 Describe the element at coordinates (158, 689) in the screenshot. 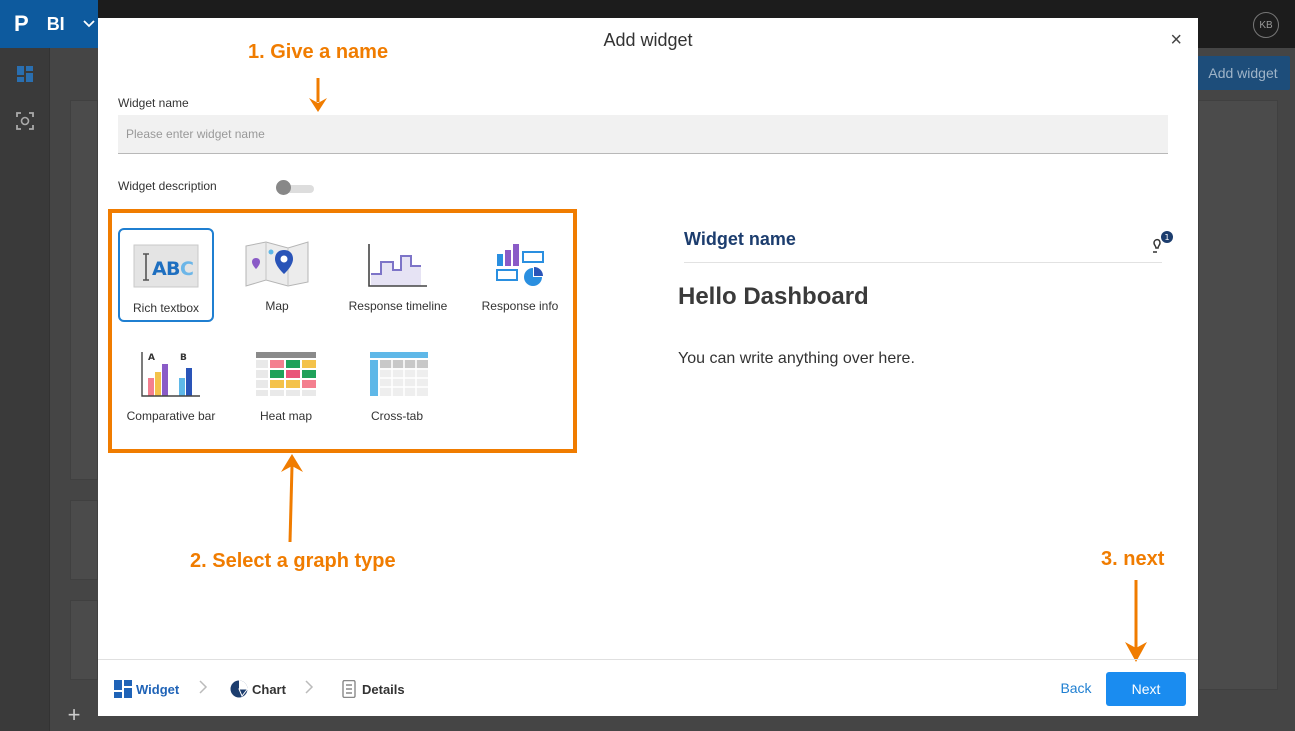

I see `step-label: Widget` at that location.